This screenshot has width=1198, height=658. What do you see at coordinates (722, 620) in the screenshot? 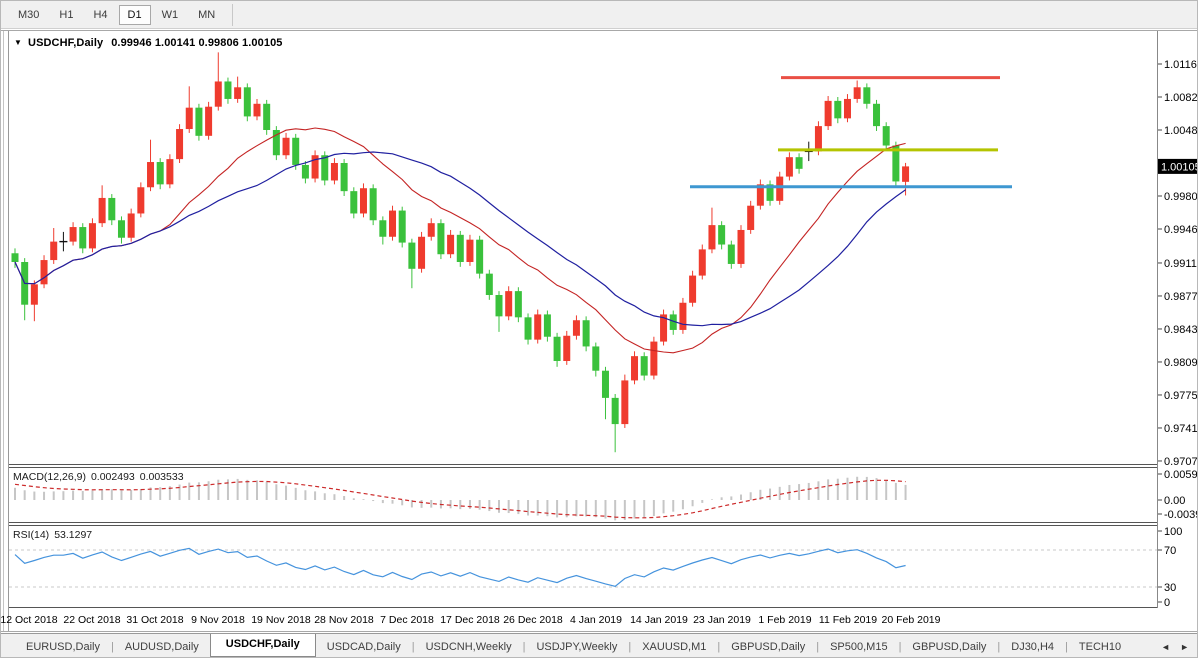
I see `date-label: 23 Jan 2019` at bounding box center [722, 620].